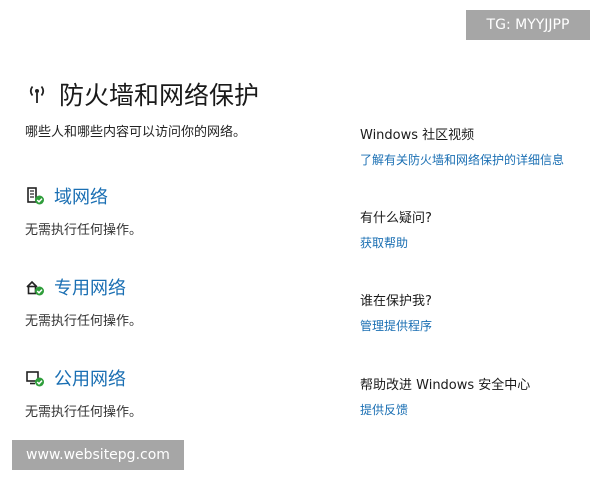  What do you see at coordinates (477, 312) in the screenshot?
I see `who-protects-section: 谁在保护我? 管理提供程序` at bounding box center [477, 312].